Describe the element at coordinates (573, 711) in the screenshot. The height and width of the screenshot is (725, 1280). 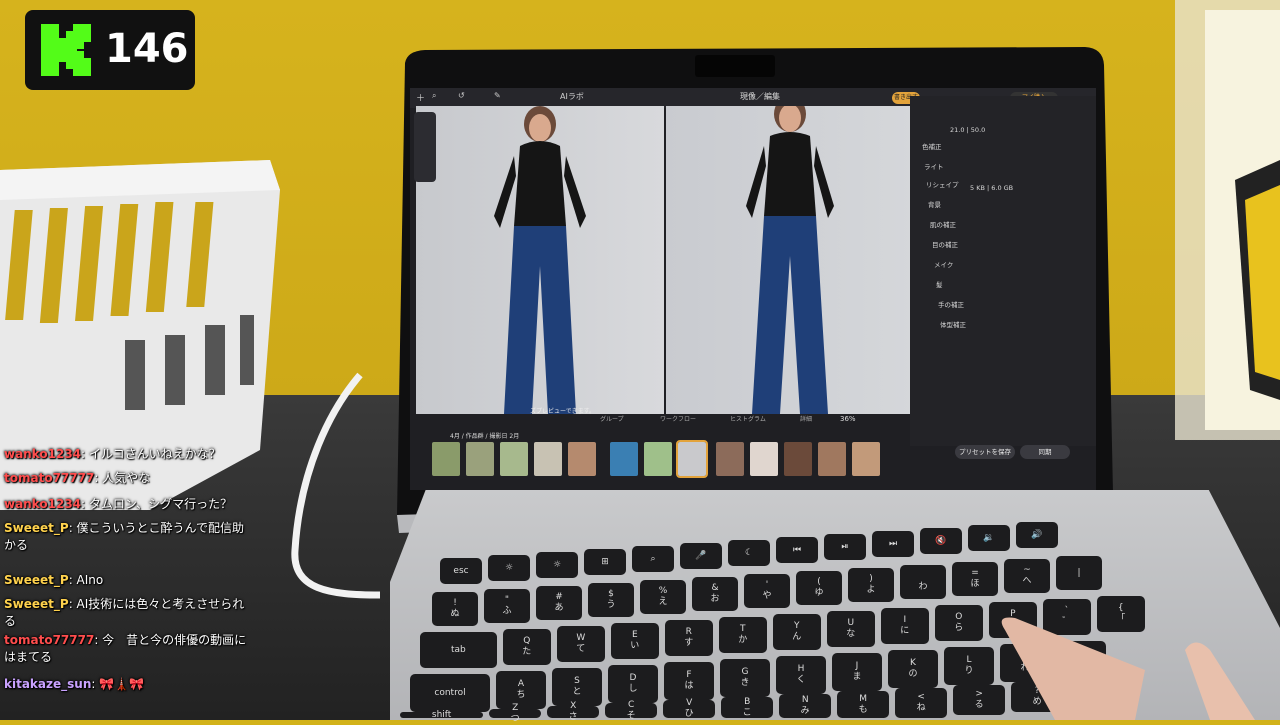
I see `keyboard-key: X さ` at that location.